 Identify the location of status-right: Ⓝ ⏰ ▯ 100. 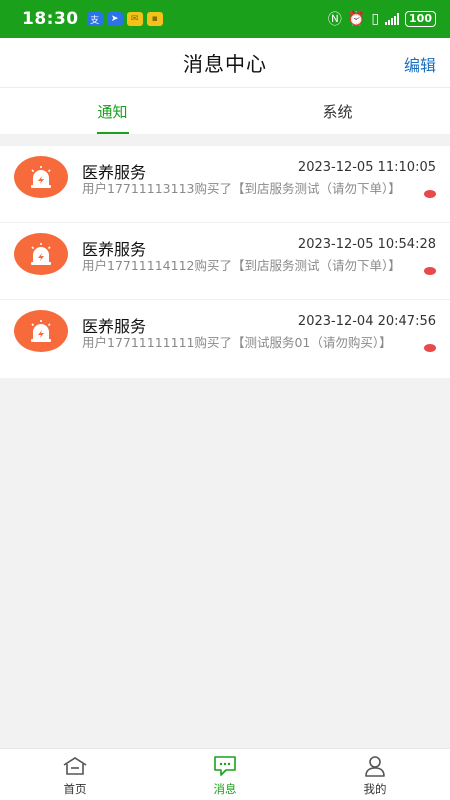
(382, 19).